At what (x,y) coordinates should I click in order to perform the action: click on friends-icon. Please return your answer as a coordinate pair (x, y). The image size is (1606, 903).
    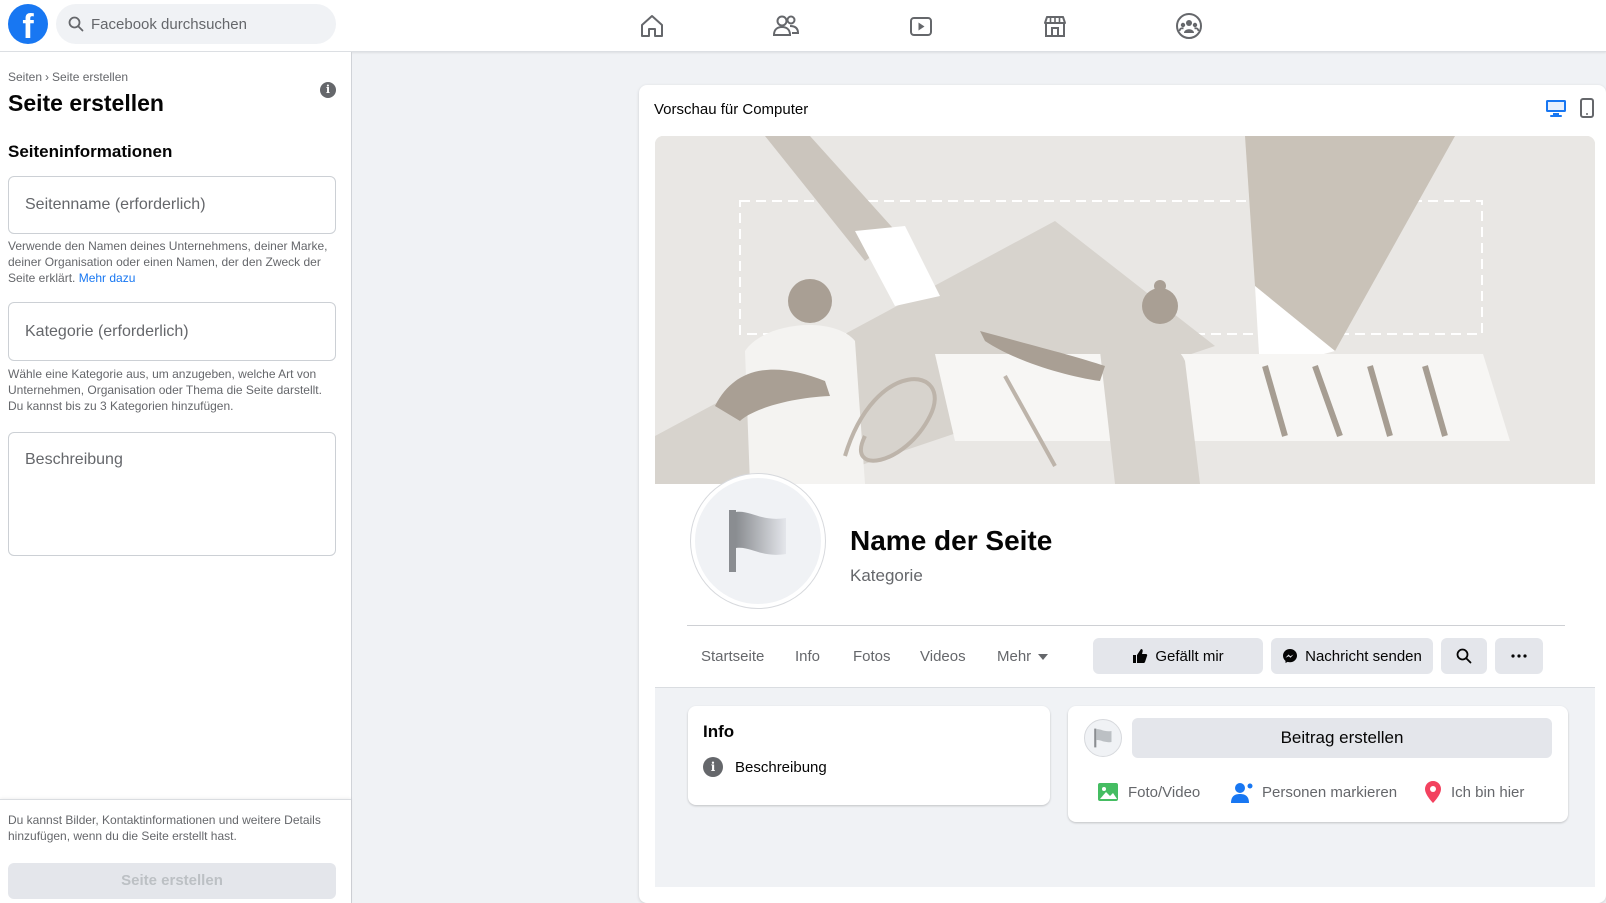
    Looking at the image, I should click on (786, 25).